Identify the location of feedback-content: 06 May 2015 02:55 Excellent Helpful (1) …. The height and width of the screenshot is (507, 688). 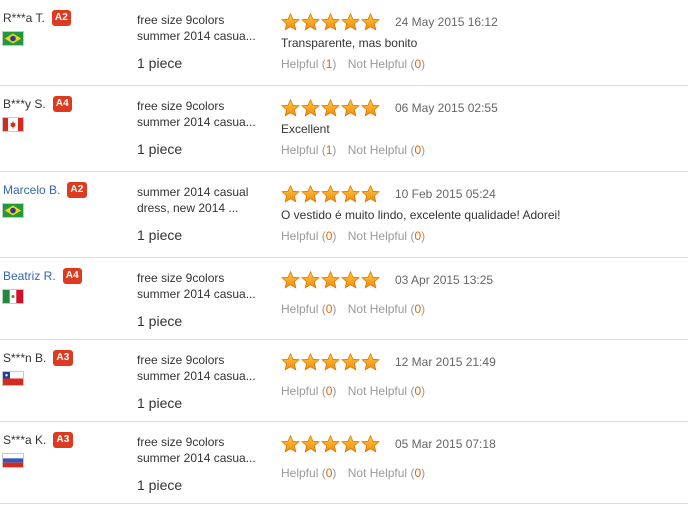
(481, 127).